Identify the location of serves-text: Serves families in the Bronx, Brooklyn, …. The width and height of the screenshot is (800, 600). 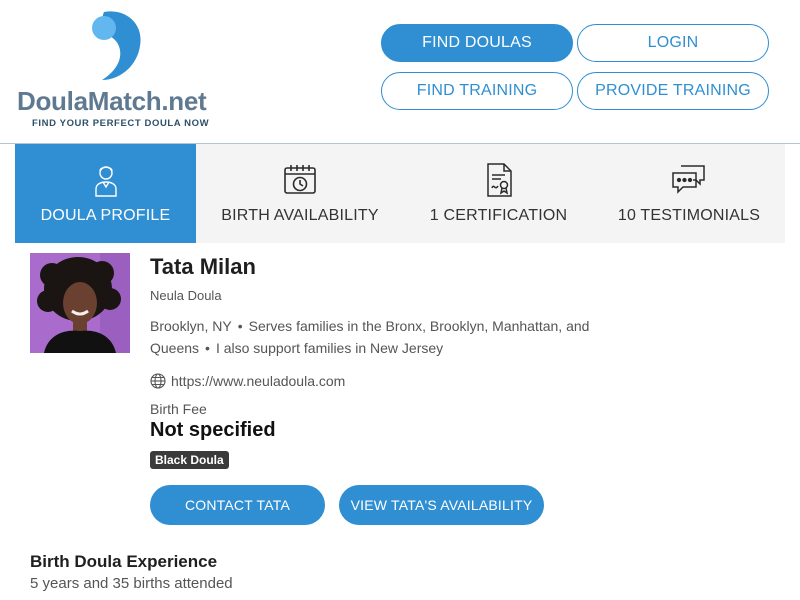
(419, 326).